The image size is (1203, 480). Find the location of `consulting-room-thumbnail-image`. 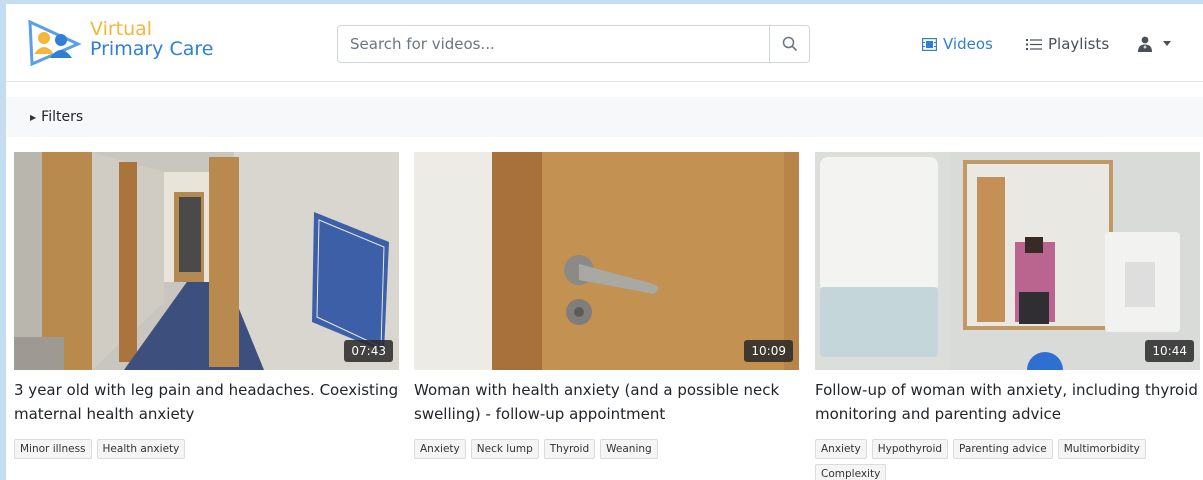

consulting-room-thumbnail-image is located at coordinates (1007, 261).